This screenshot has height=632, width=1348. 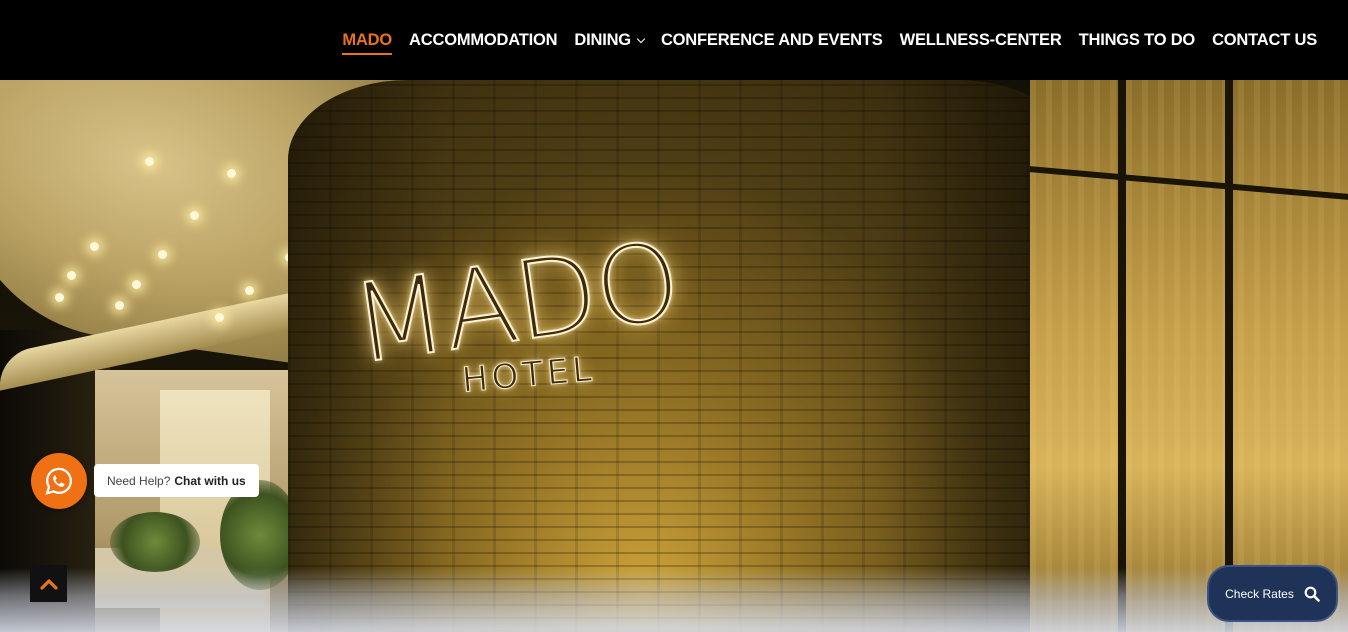 I want to click on chevron-up-icon, so click(x=48, y=584).